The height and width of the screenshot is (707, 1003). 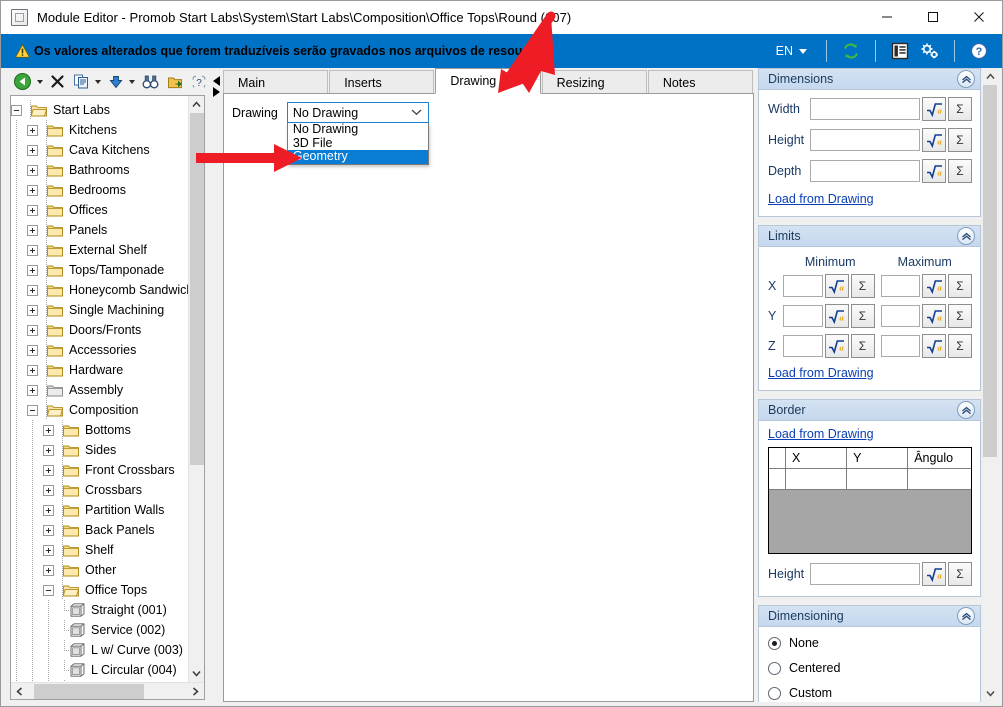 I want to click on export-folder-button, so click(x=175, y=82).